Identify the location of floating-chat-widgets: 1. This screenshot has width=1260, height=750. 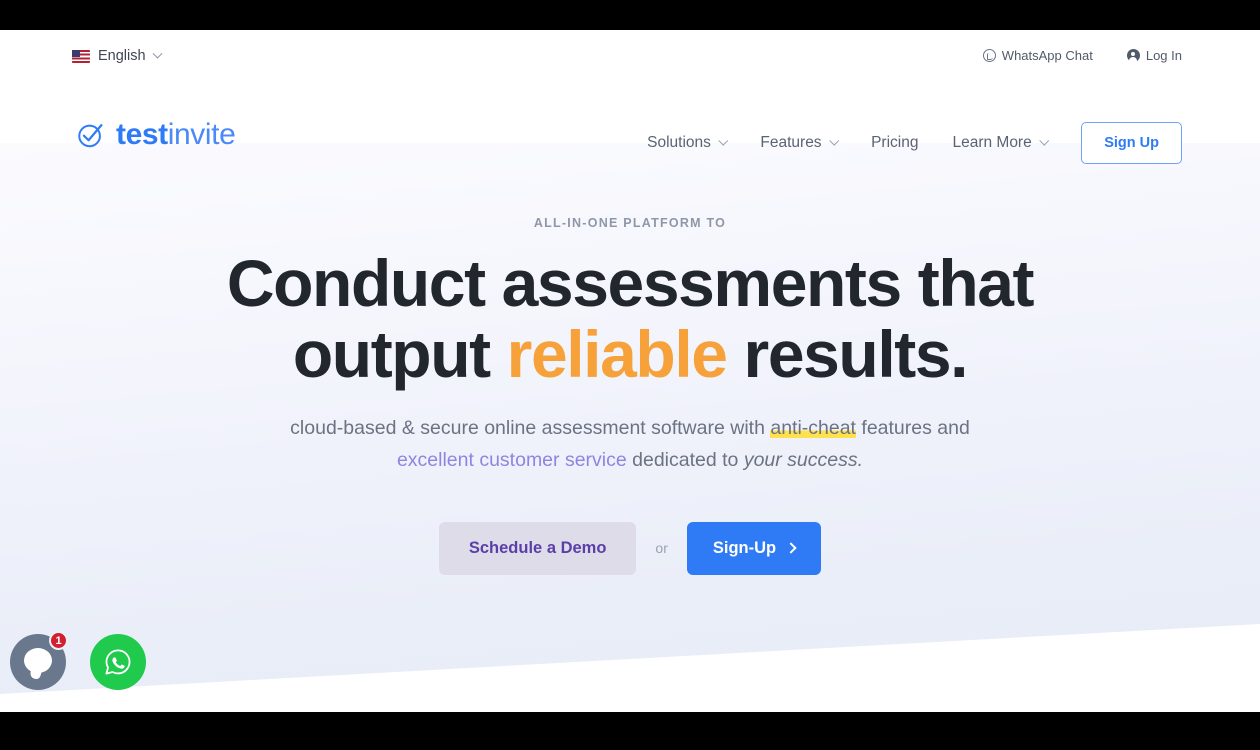
(78, 660).